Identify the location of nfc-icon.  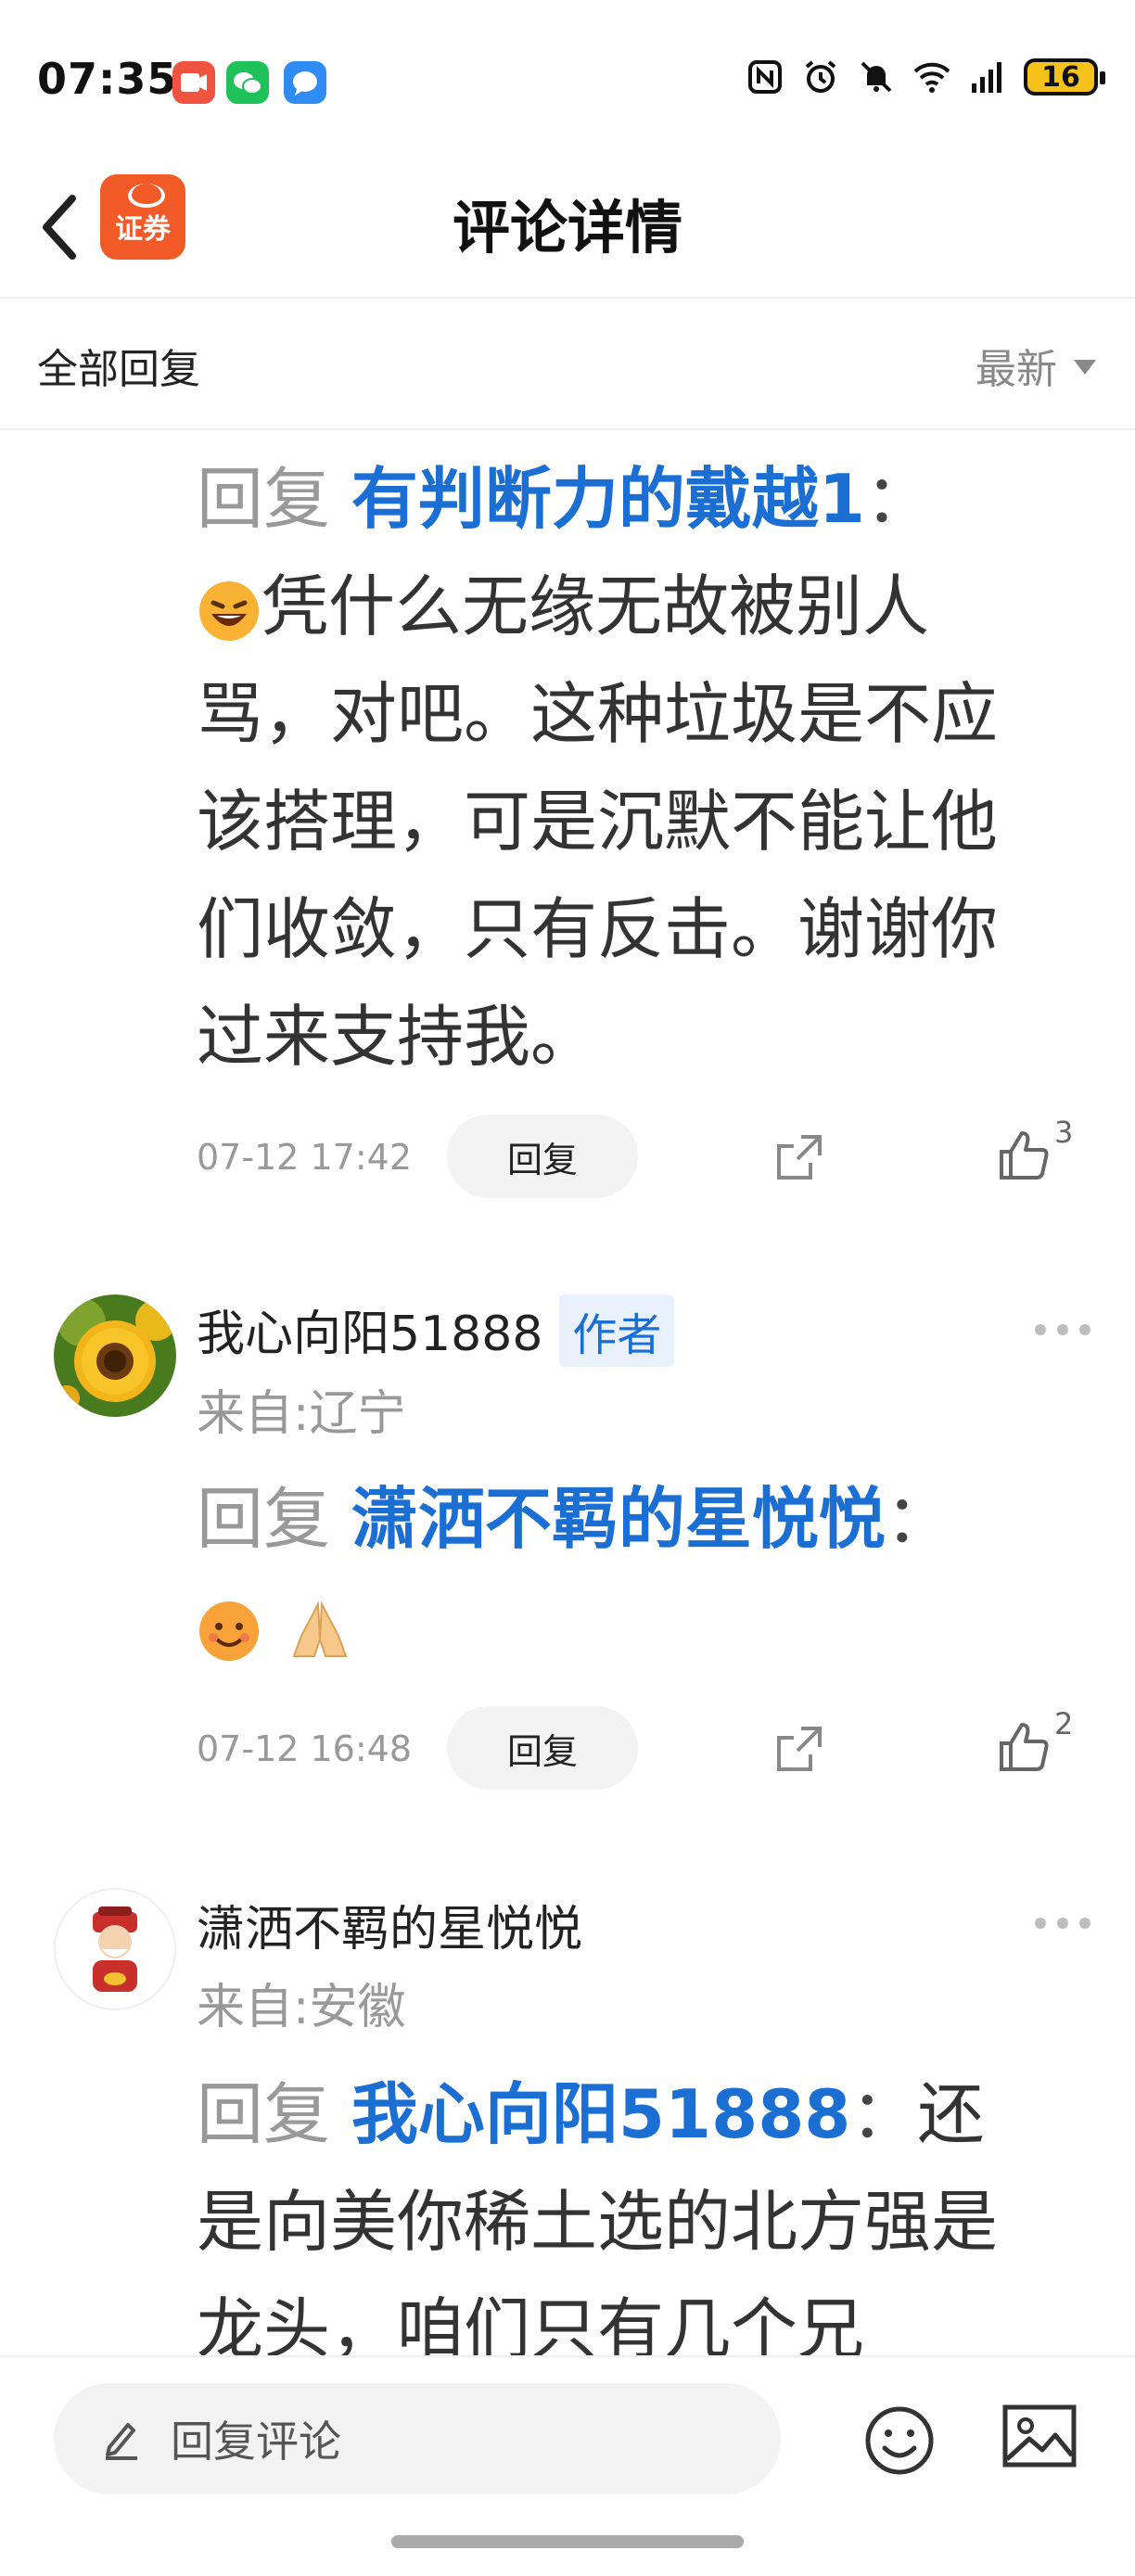
(765, 77).